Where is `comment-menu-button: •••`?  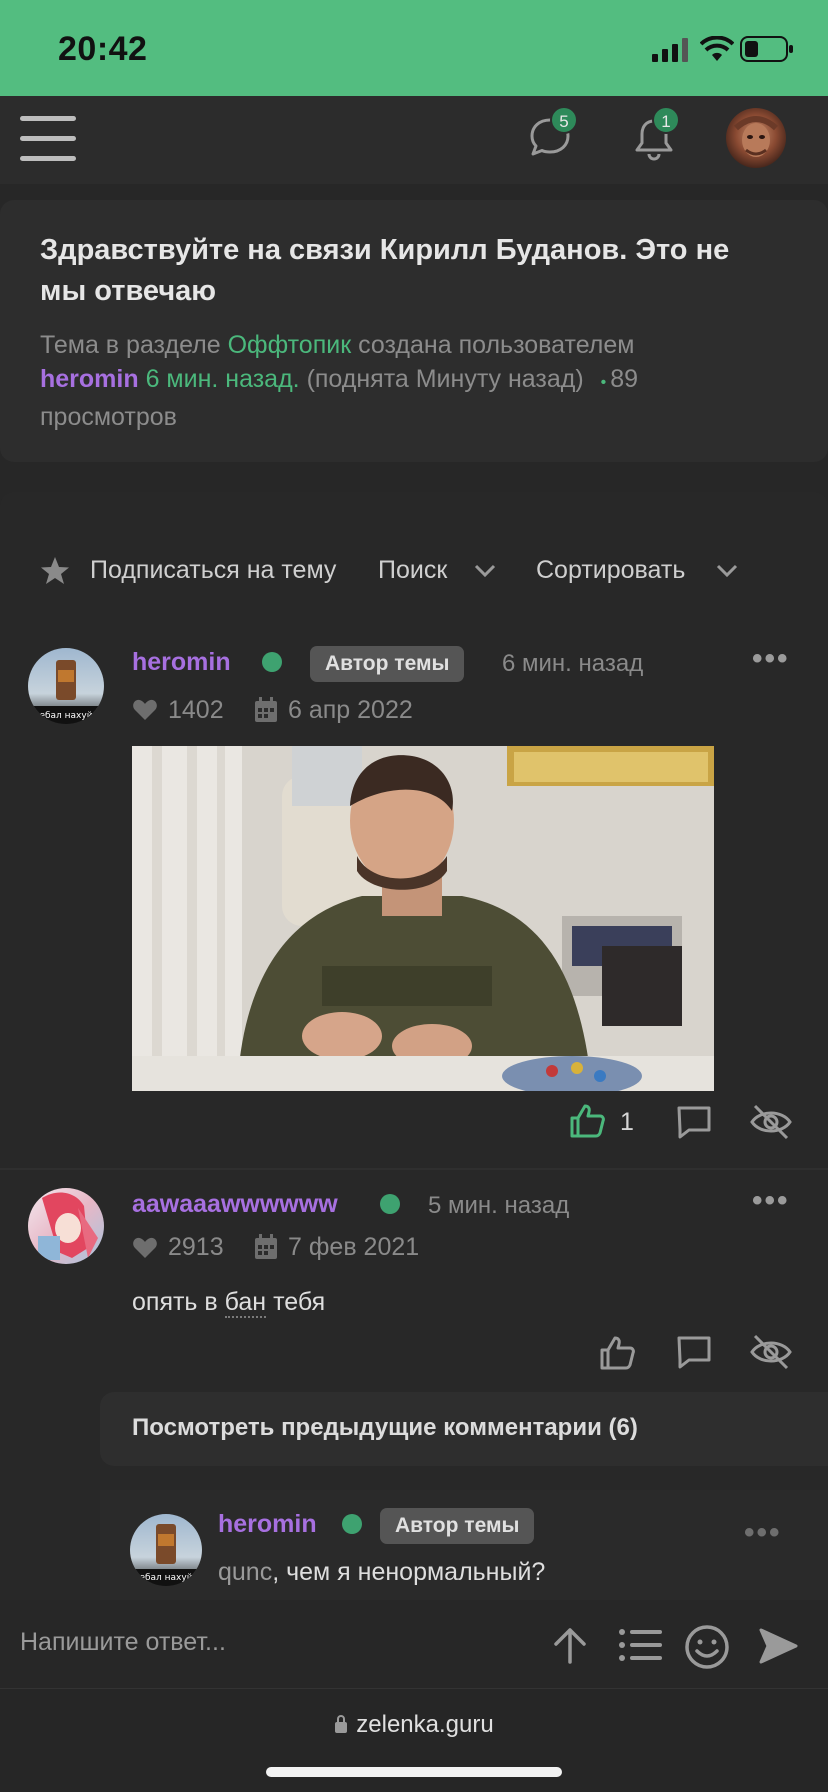
comment-menu-button: ••• is located at coordinates (763, 1533).